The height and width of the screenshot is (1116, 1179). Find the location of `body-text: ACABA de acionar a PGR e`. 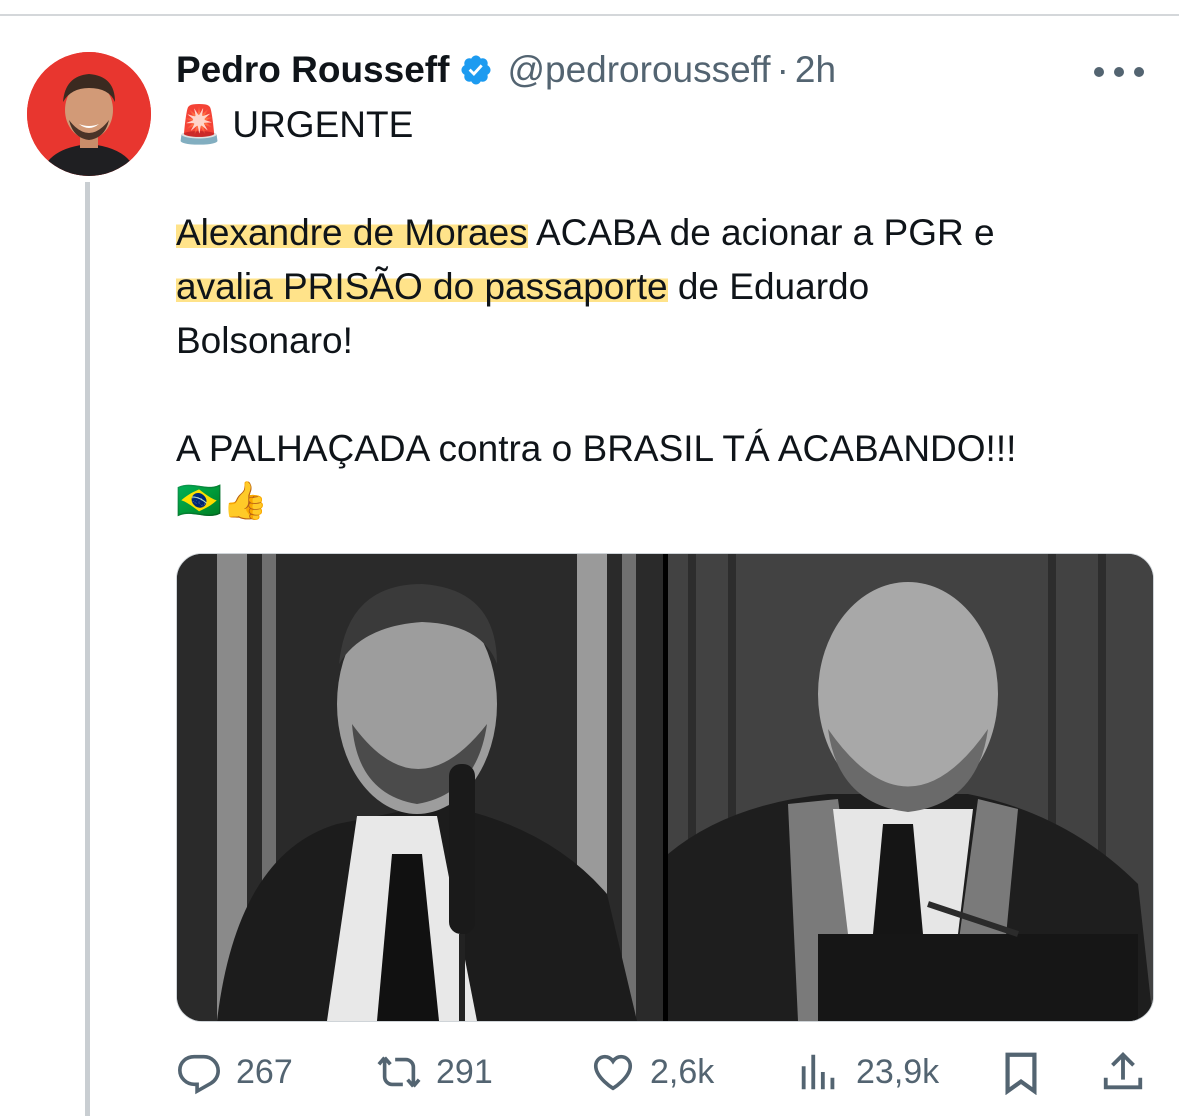

body-text: ACABA de acionar a PGR e is located at coordinates (761, 232).